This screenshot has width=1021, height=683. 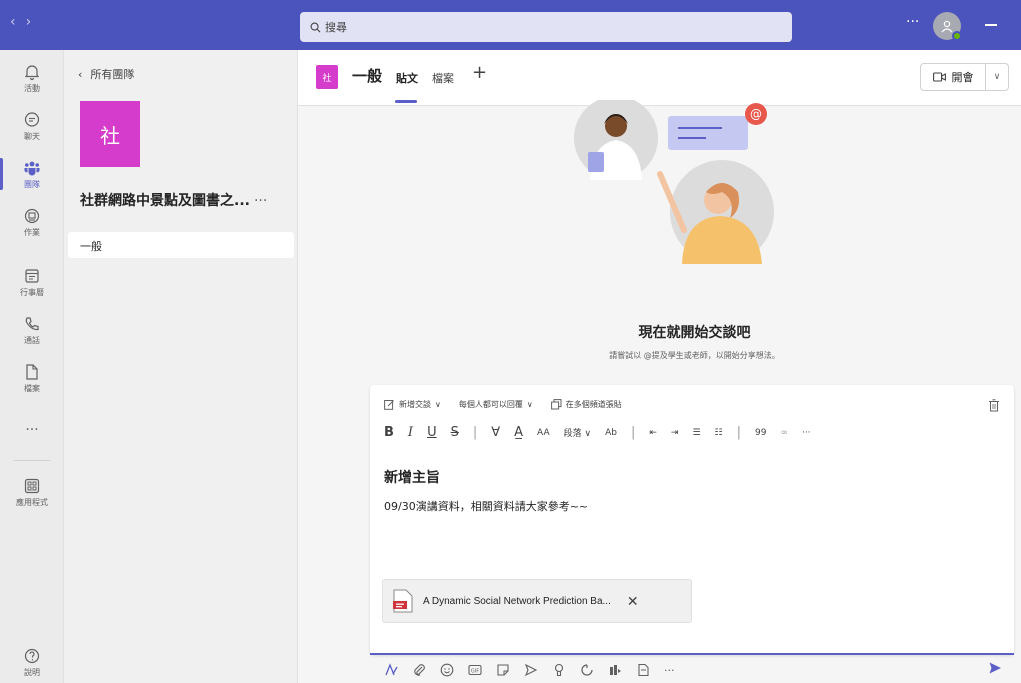 I want to click on channel-item-general: 一般, so click(x=181, y=245).